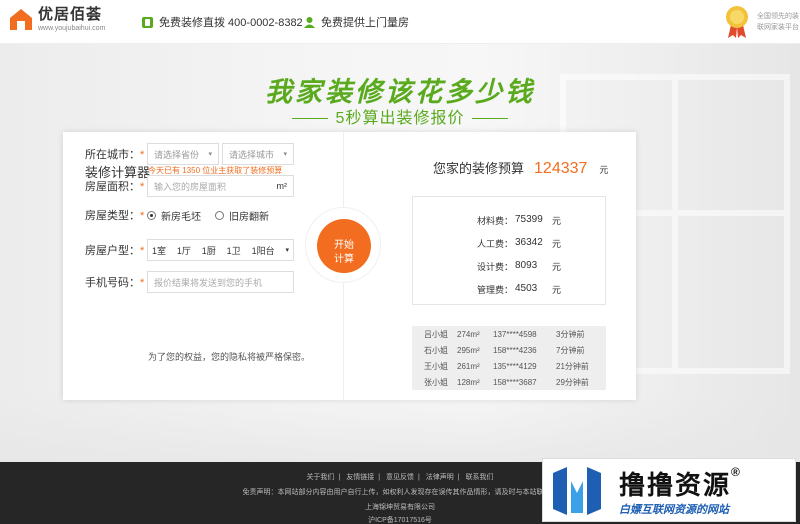  Describe the element at coordinates (360, 477) in the screenshot. I see `footer-link-friends: 友情链接` at that location.